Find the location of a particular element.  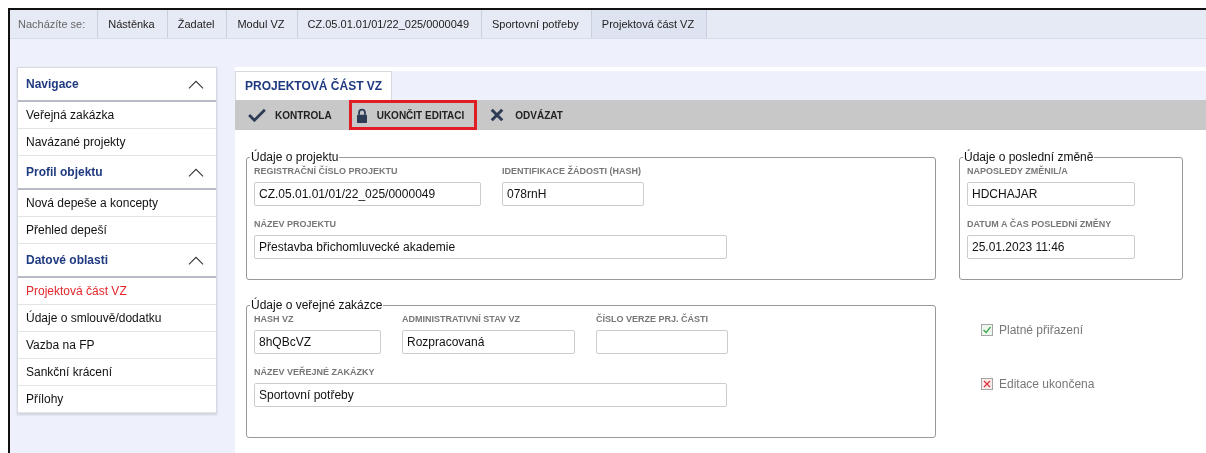

sidebar-item: Navázané projekty is located at coordinates (117, 142).